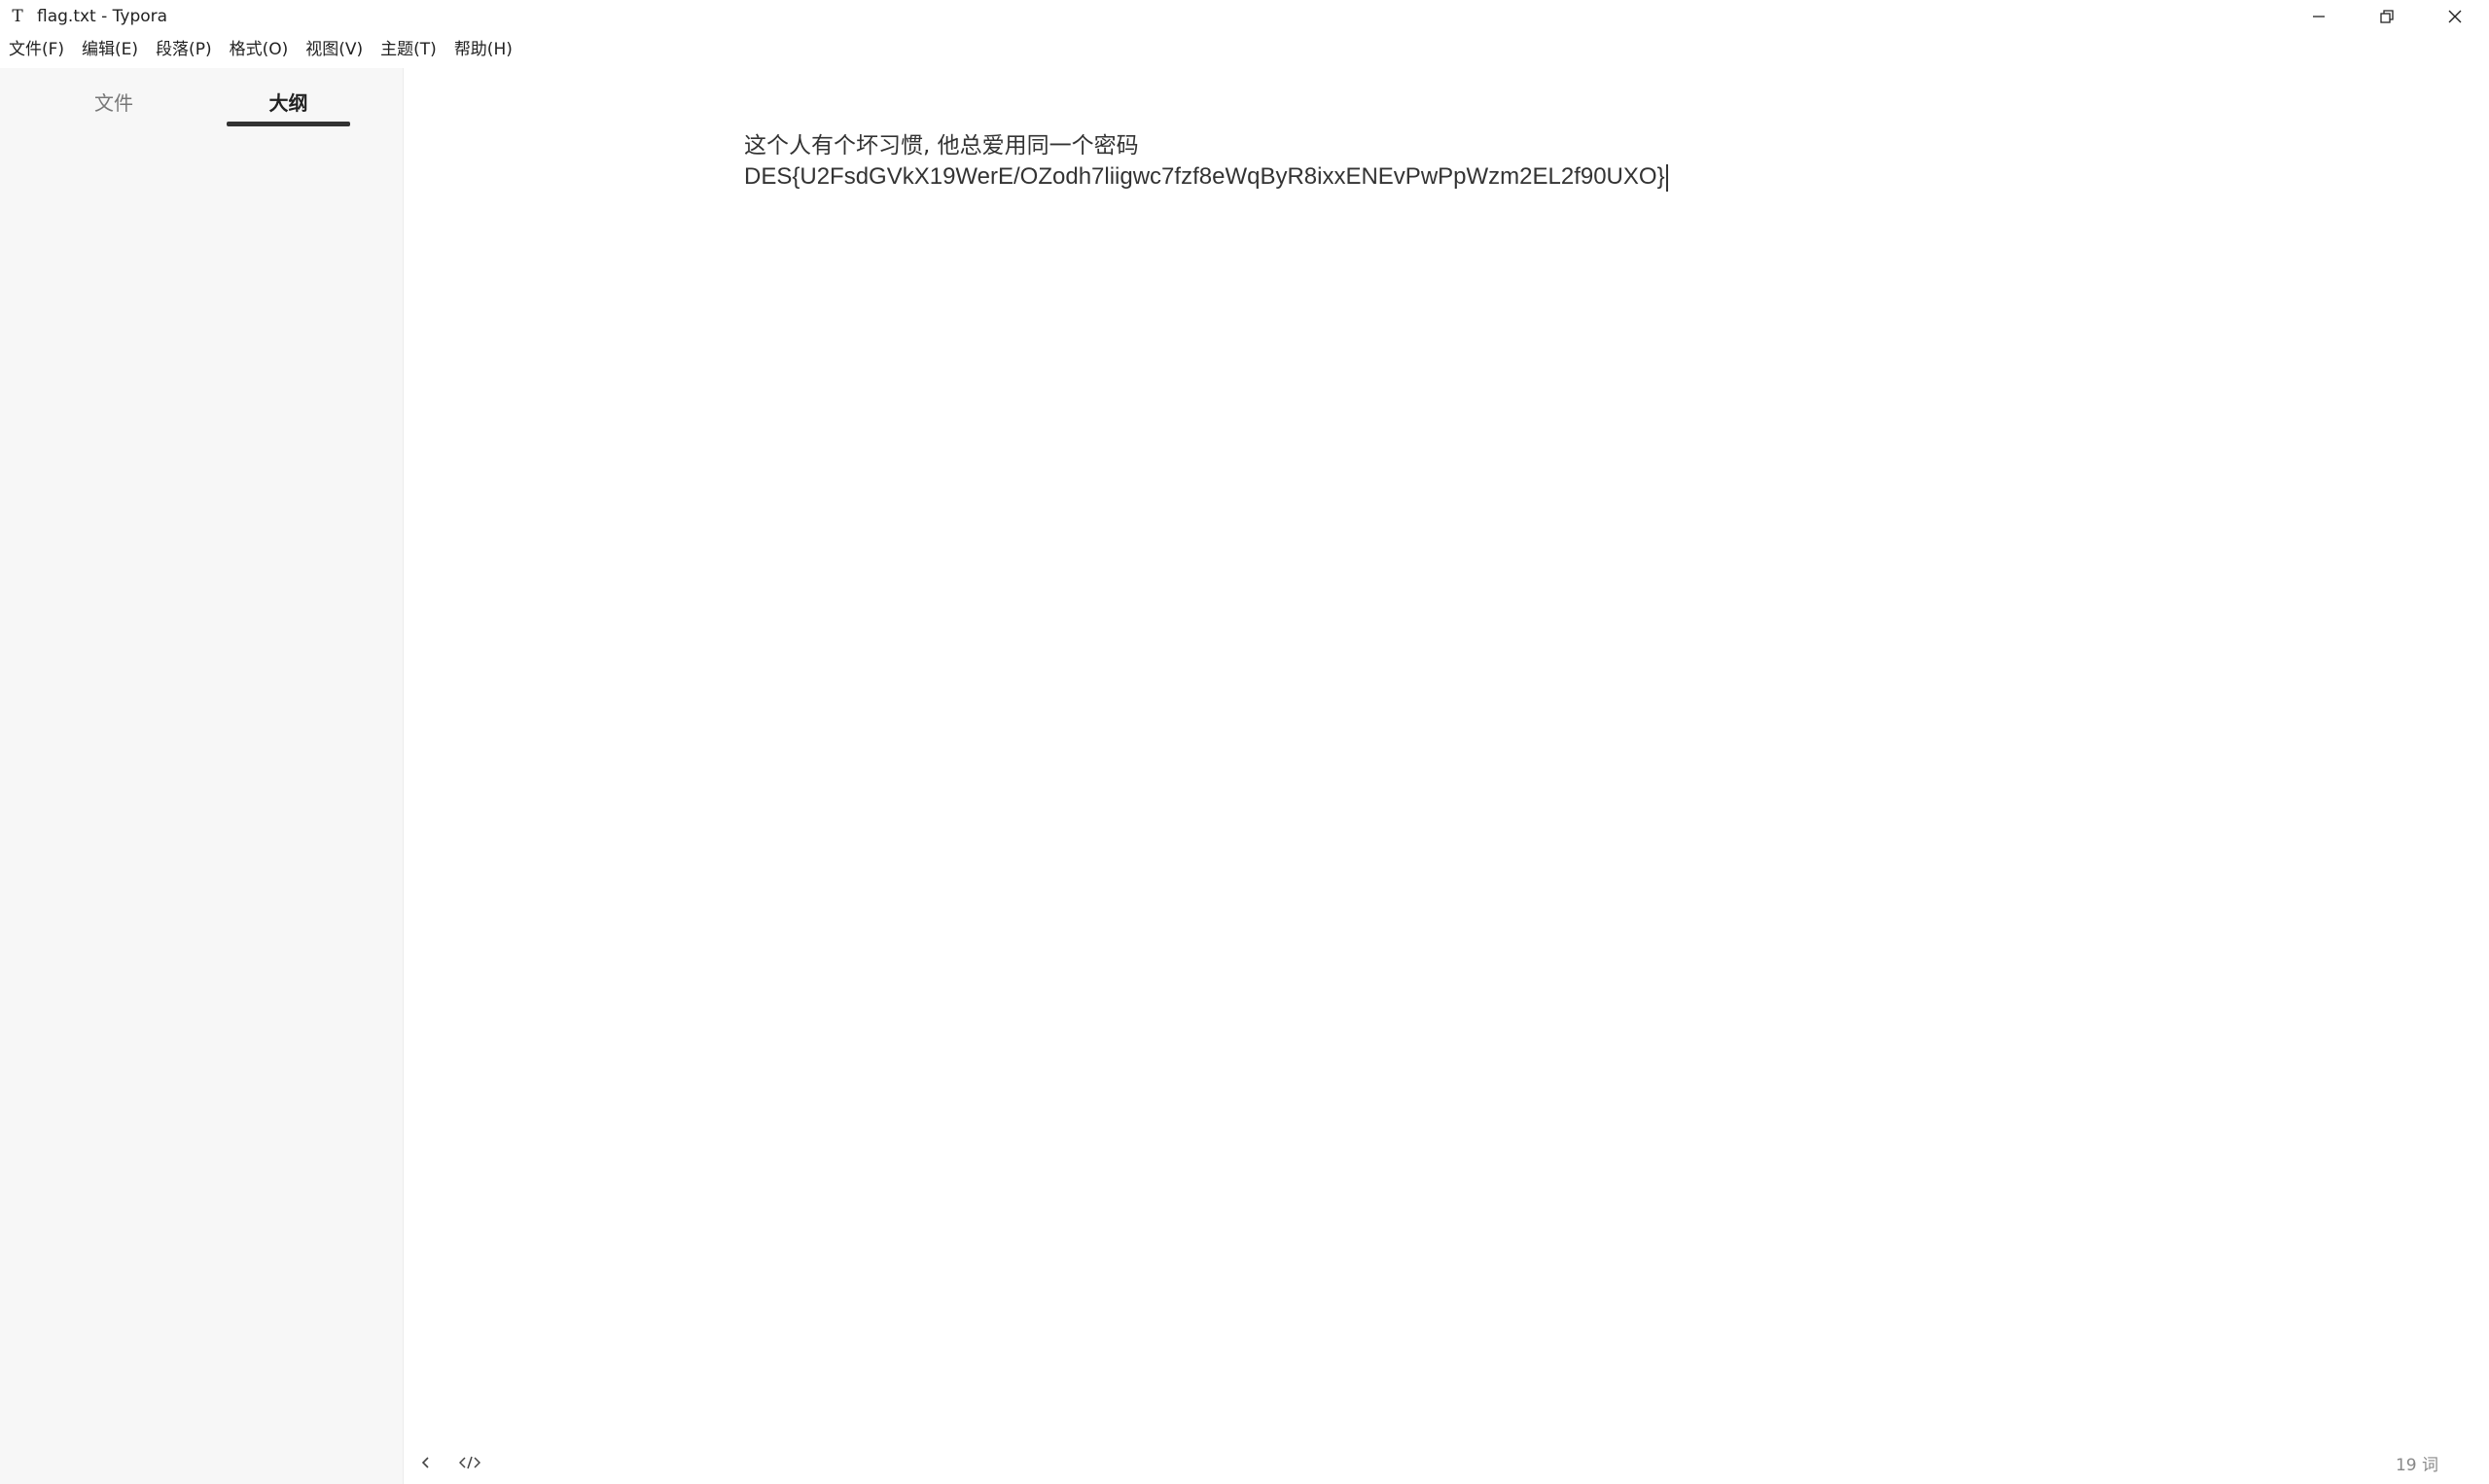  I want to click on tab-outline: 大纲, so click(288, 105).